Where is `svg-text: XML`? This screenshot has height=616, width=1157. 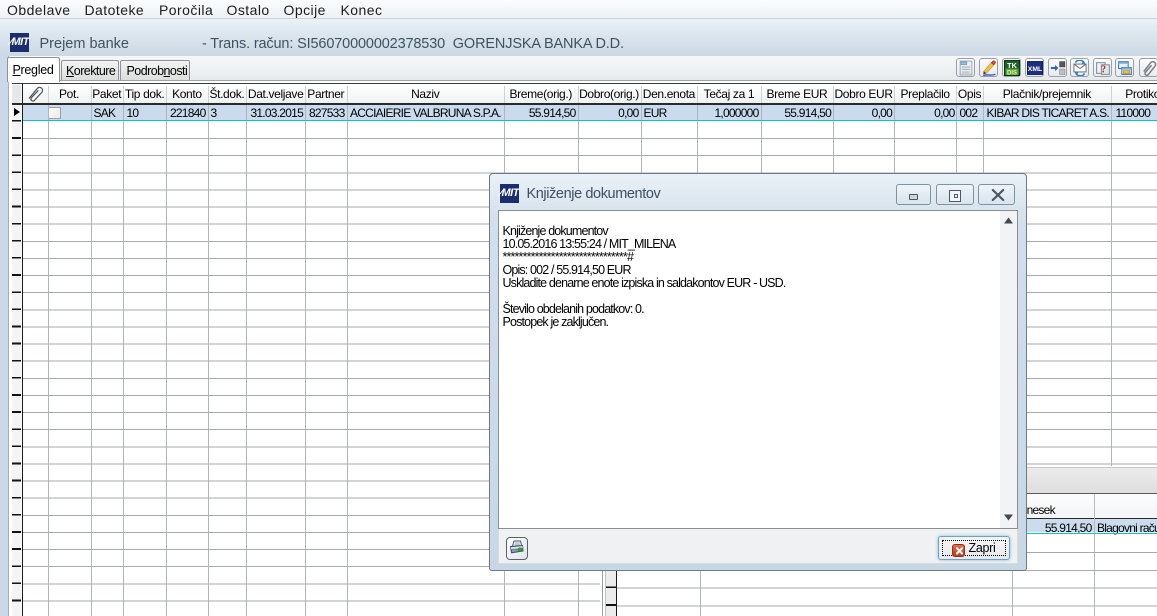
svg-text: XML is located at coordinates (1035, 69).